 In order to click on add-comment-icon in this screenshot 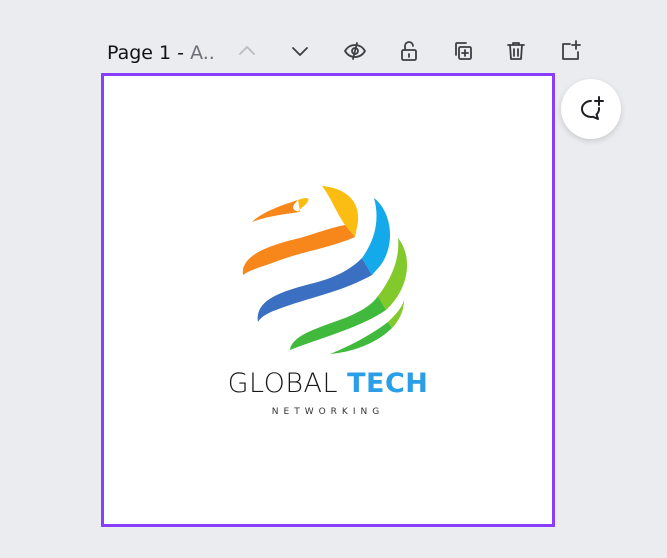, I will do `click(592, 108)`.